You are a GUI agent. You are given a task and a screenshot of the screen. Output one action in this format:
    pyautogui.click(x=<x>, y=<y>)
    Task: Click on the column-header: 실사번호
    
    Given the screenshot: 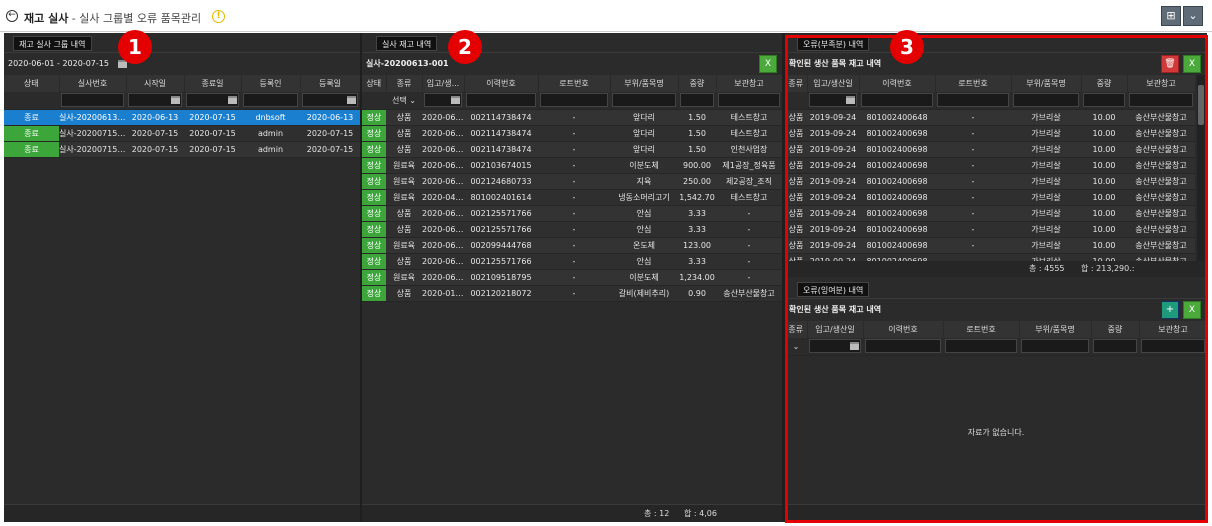 What is the action you would take?
    pyautogui.click(x=93, y=83)
    